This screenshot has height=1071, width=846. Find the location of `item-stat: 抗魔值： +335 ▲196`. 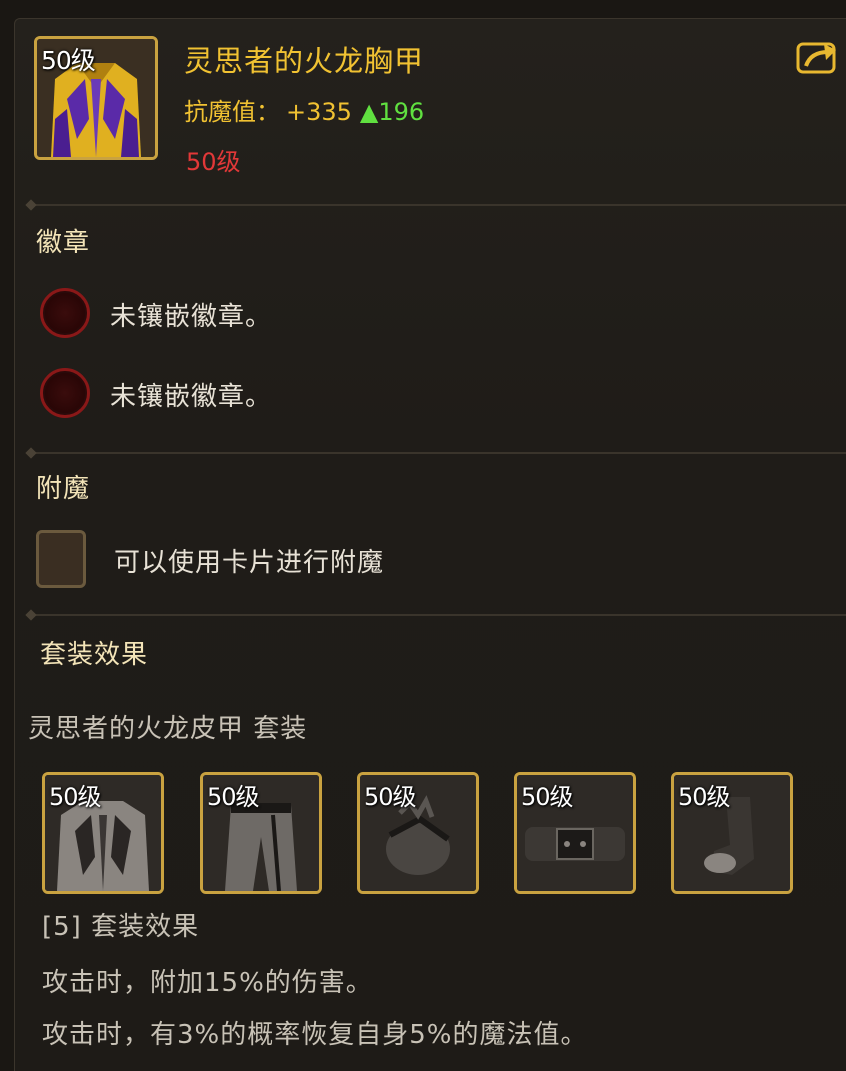

item-stat: 抗魔值： +335 ▲196 is located at coordinates (304, 109).